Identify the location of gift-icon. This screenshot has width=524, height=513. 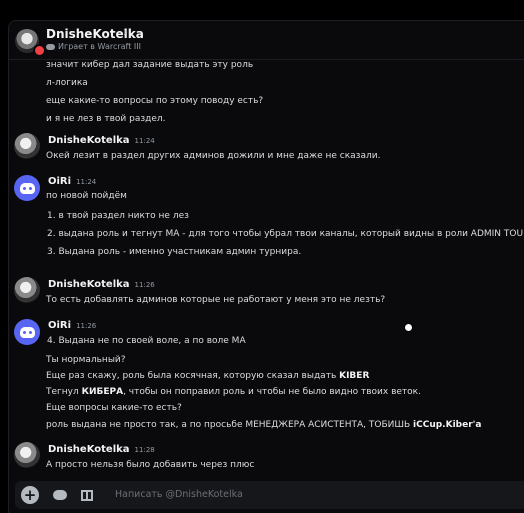
(87, 495).